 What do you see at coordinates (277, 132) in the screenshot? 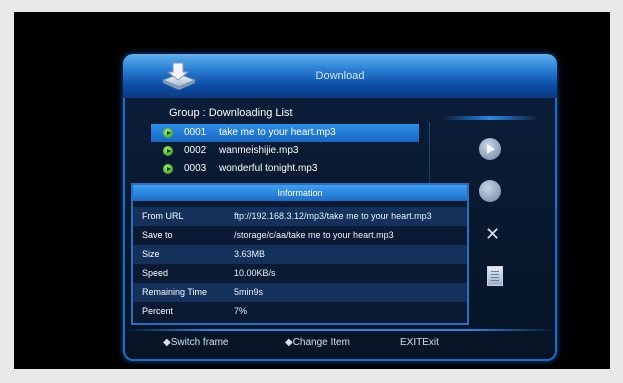
I see `item-name: take me to your heart.mp3` at bounding box center [277, 132].